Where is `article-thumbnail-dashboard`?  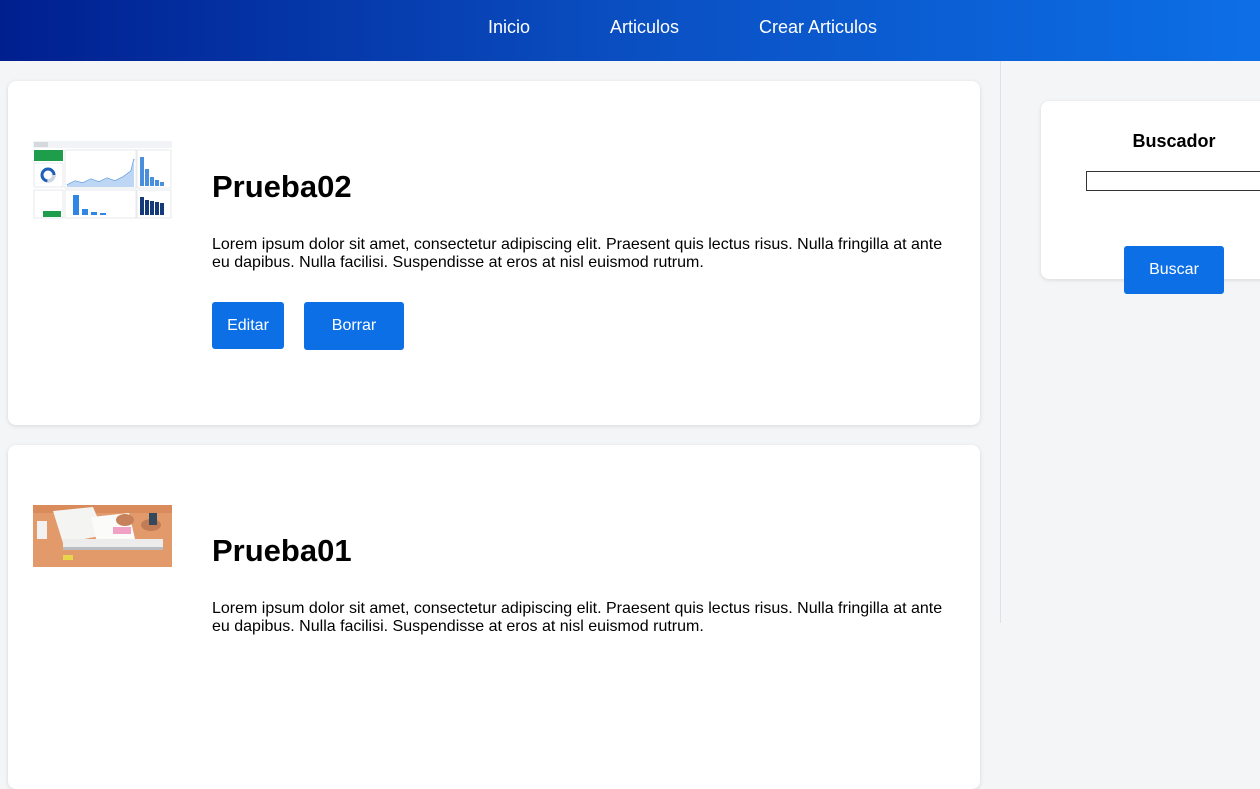
article-thumbnail-dashboard is located at coordinates (102, 180).